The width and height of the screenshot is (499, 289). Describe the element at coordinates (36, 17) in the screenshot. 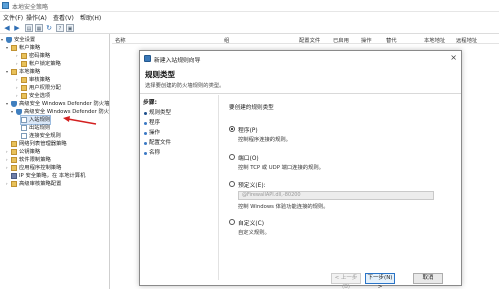

I see `menu-action: 操作(A)` at that location.